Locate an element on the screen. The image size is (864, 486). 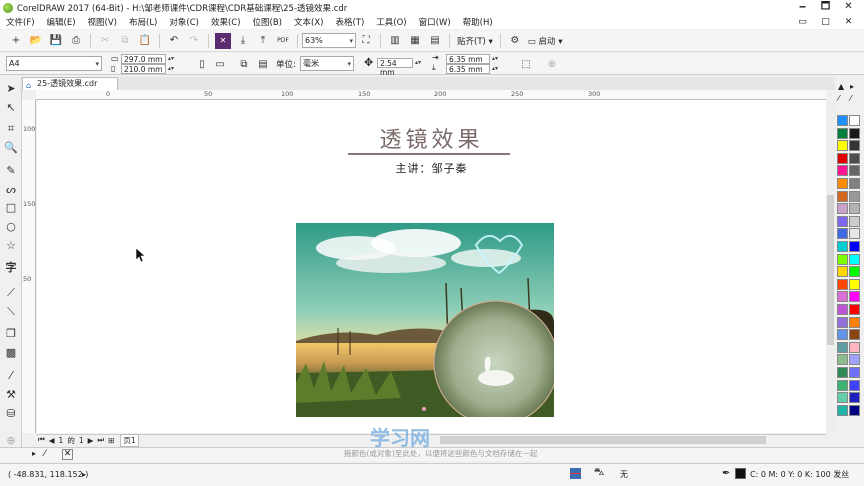
doc-close-button: ✕ is located at coordinates (848, 22).